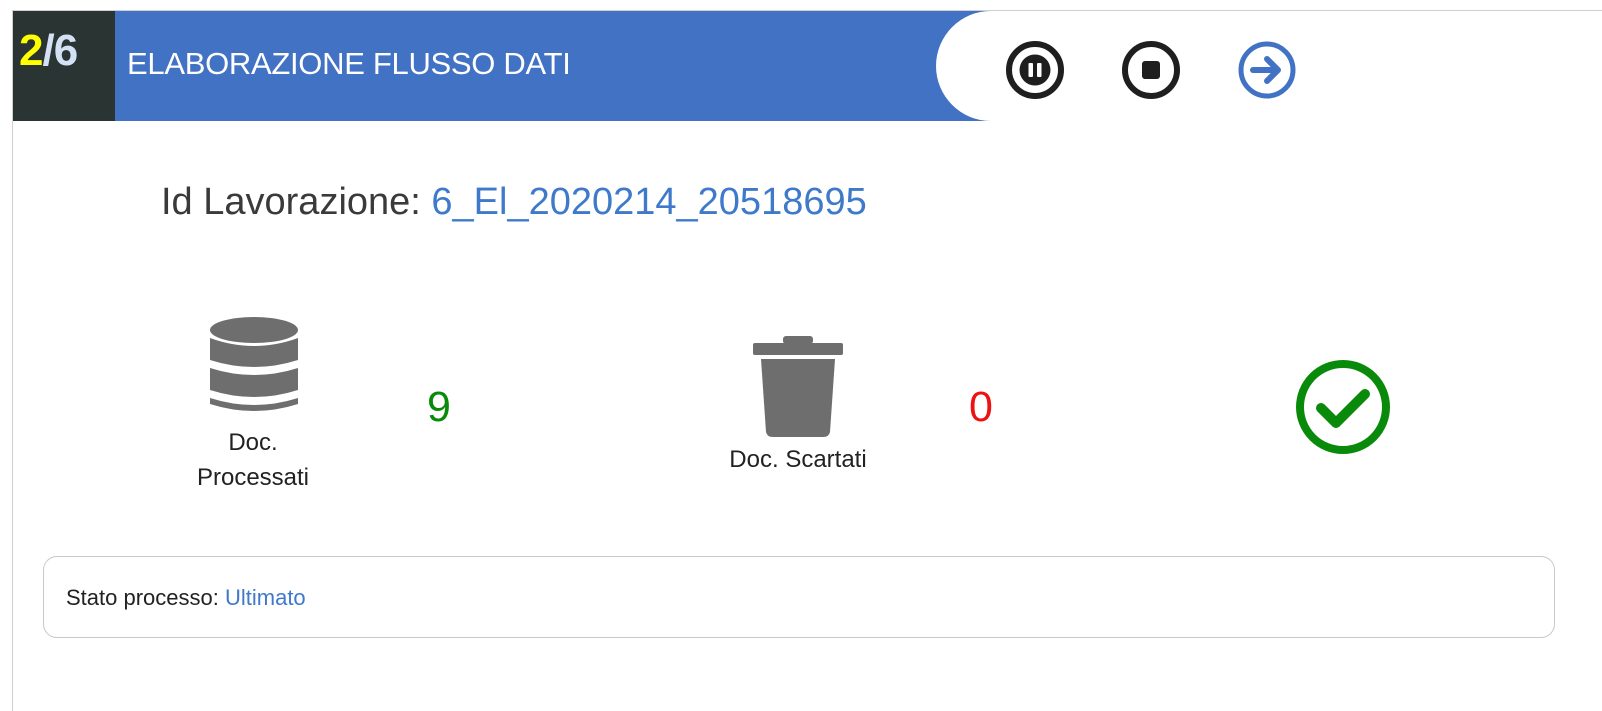  I want to click on pause-button, so click(1035, 70).